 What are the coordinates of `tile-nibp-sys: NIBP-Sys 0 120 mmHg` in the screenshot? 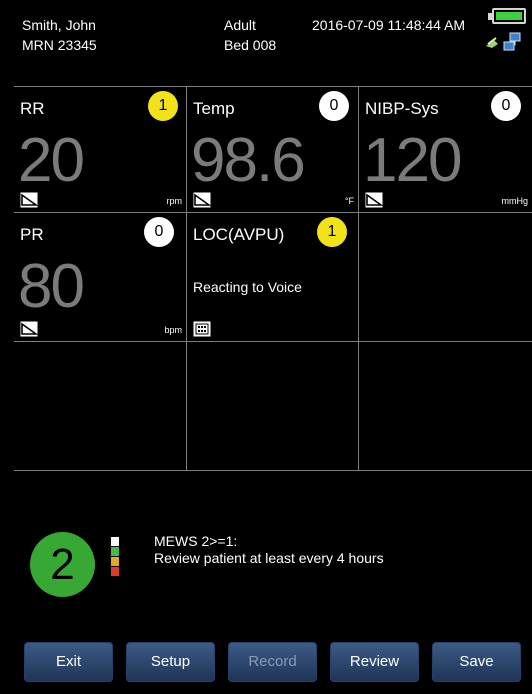 It's located at (445, 149).